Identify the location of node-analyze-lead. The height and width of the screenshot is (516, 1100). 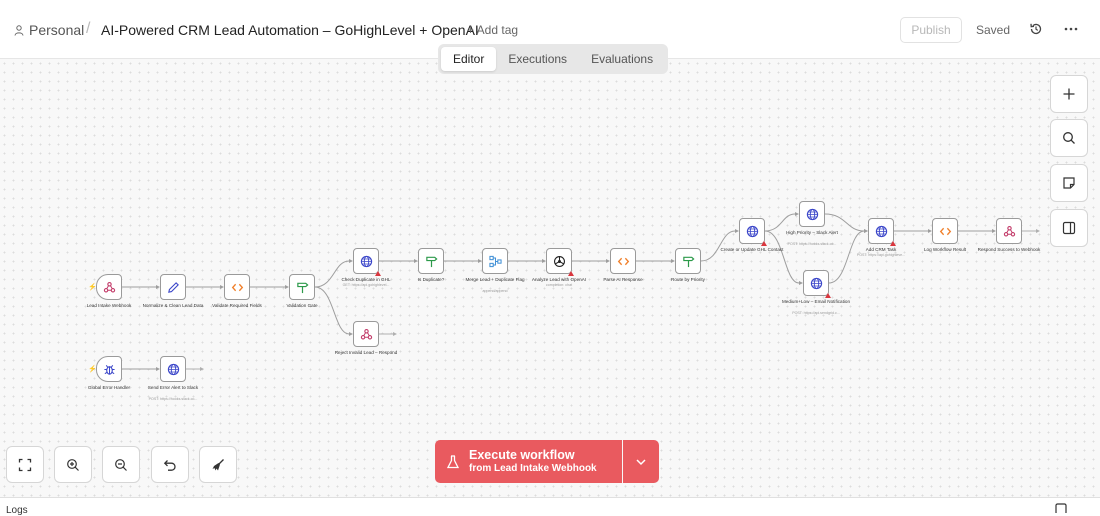
(560, 262).